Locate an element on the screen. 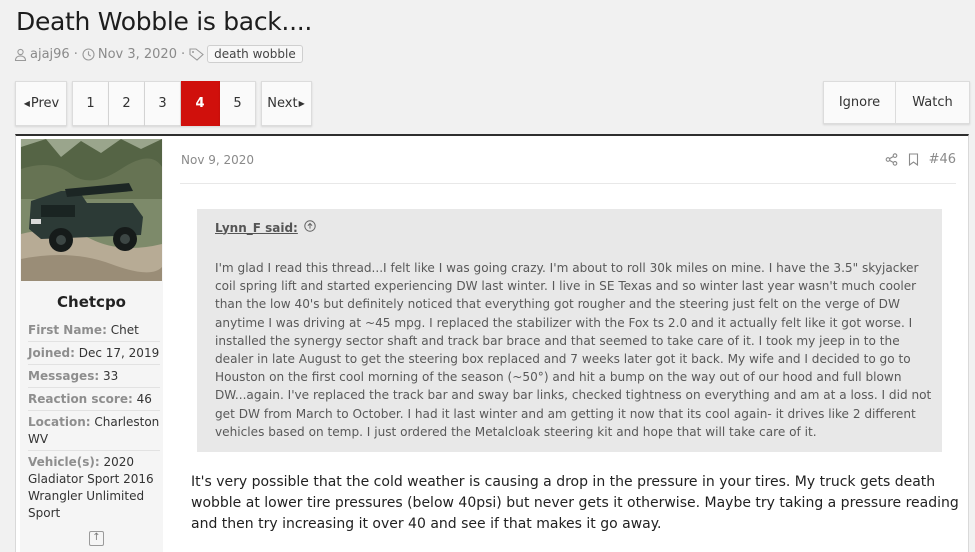 This screenshot has width=975, height=552. divider is located at coordinates (568, 183).